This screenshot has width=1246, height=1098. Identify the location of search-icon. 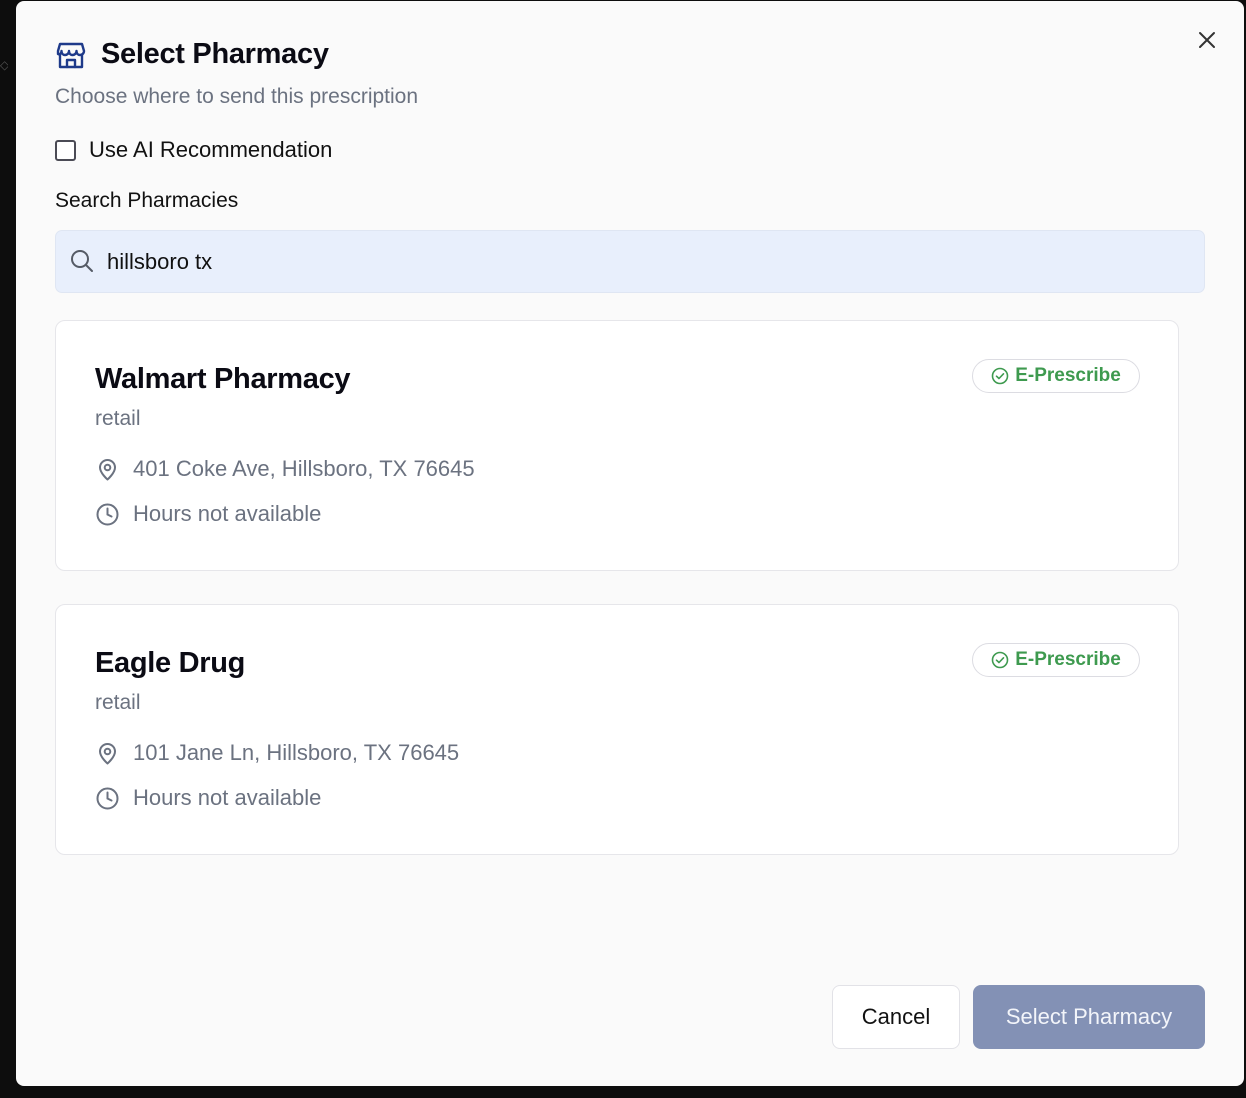
(82, 261).